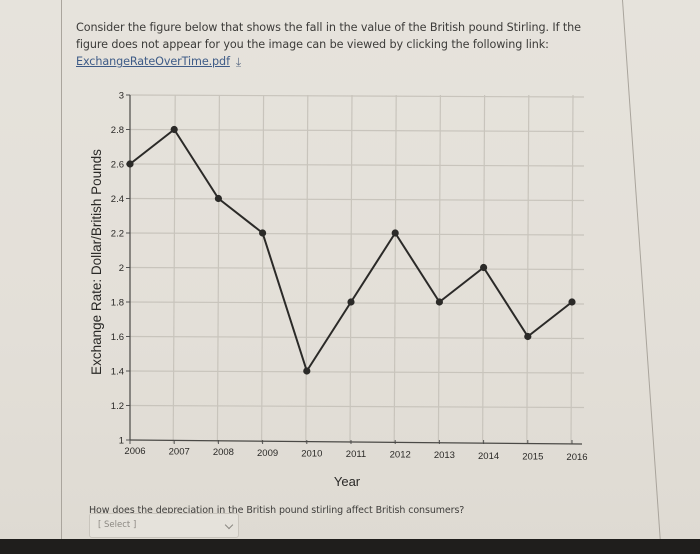  What do you see at coordinates (532, 456) in the screenshot?
I see `x-tick-label: 2015` at bounding box center [532, 456].